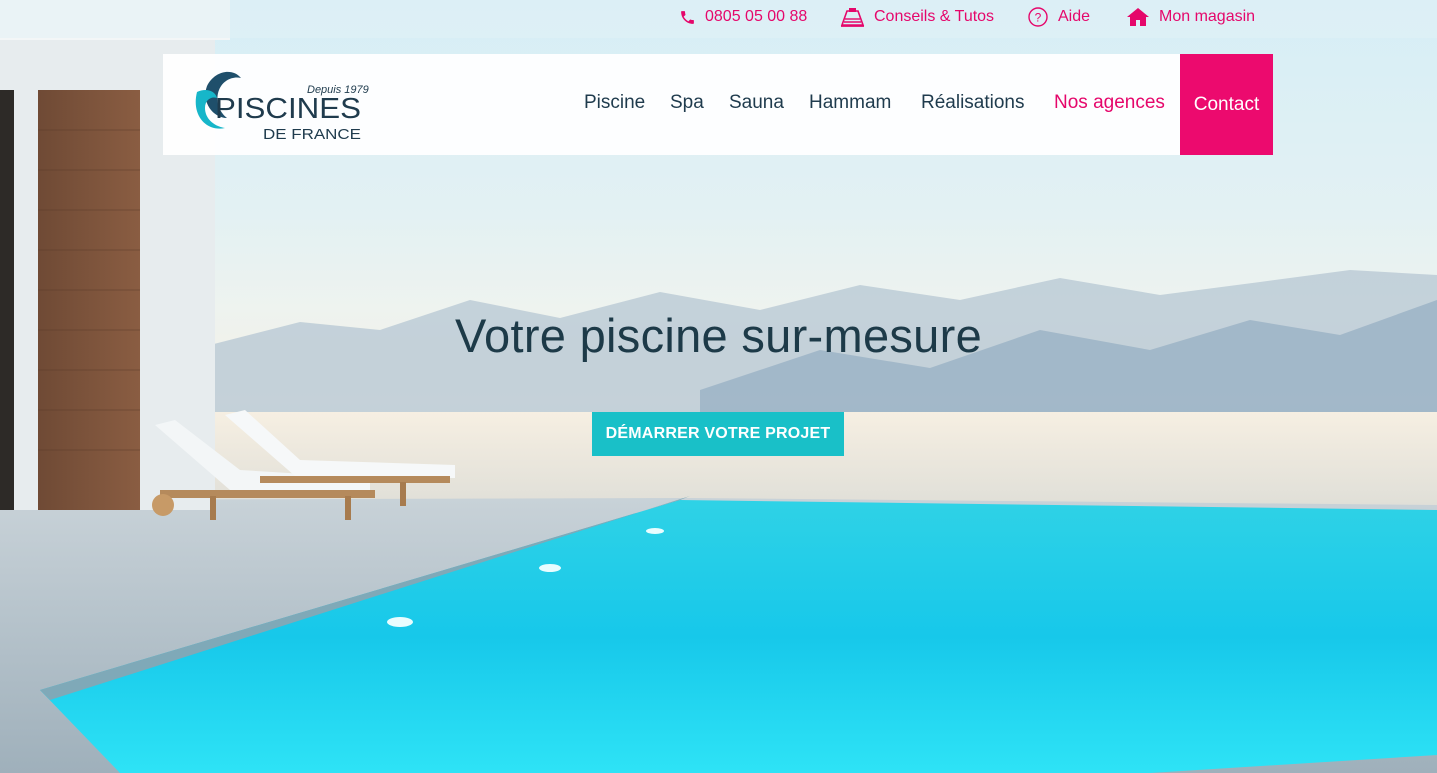 This screenshot has width=1437, height=773. I want to click on contact-button: Contact, so click(1226, 104).